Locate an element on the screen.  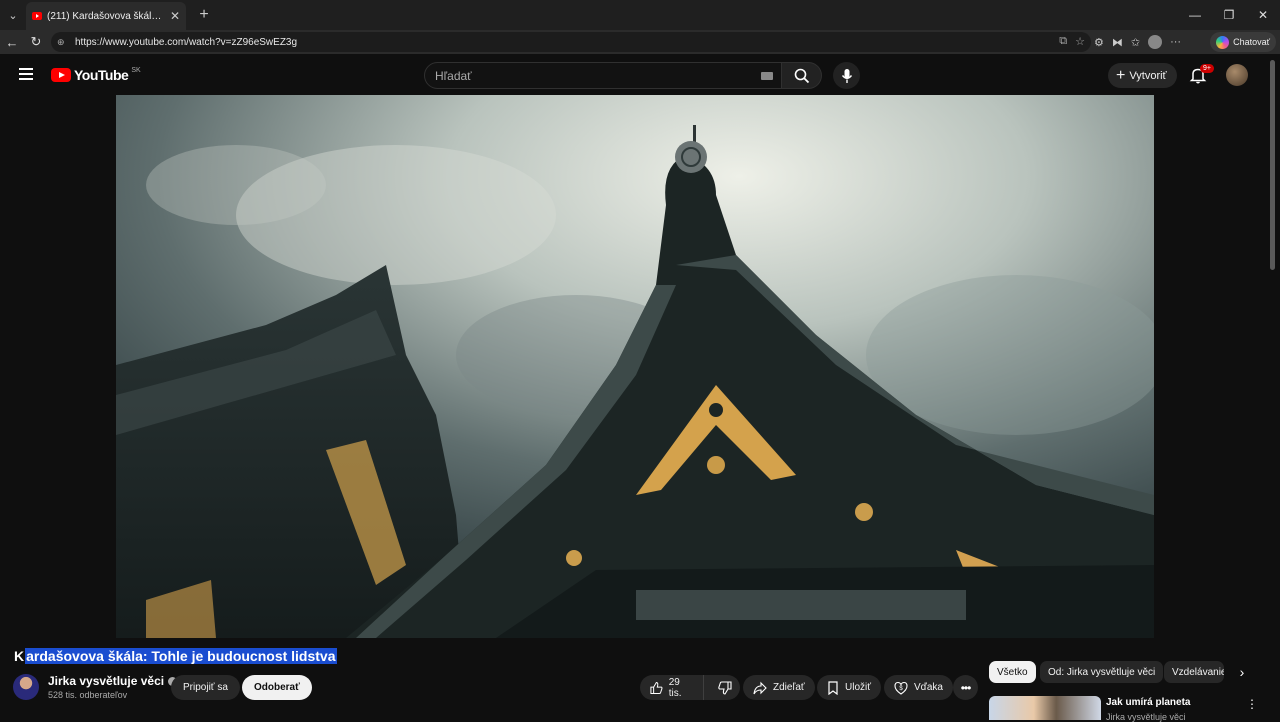
voice-search-button is located at coordinates (846, 75).